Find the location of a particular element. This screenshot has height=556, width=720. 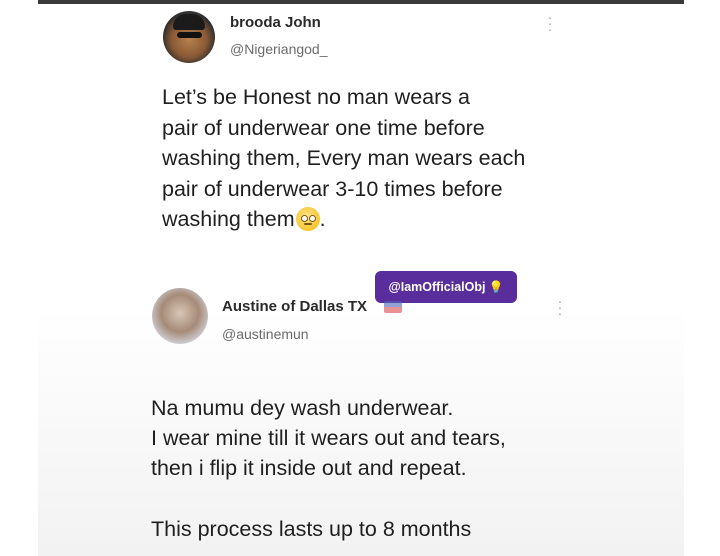

tweet1-author-name: brooda John is located at coordinates (275, 22).